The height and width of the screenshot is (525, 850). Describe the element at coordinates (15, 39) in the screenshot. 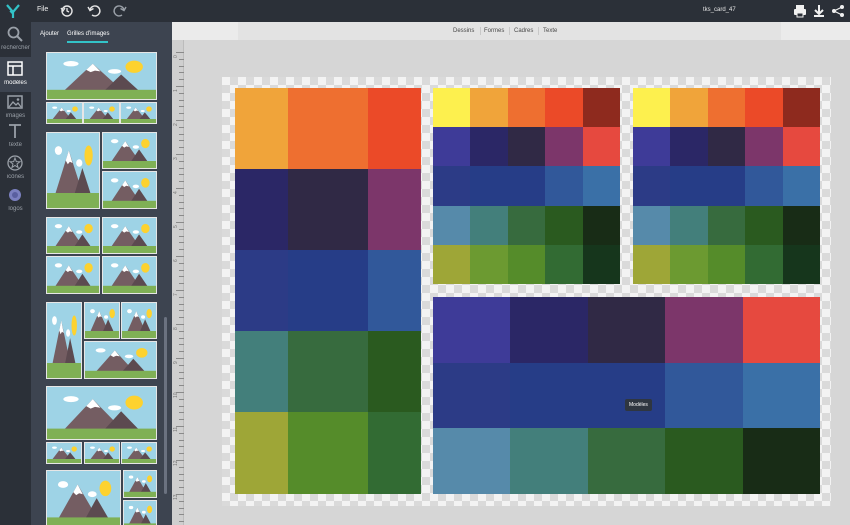

I see `rail-item-search: rechercher` at that location.